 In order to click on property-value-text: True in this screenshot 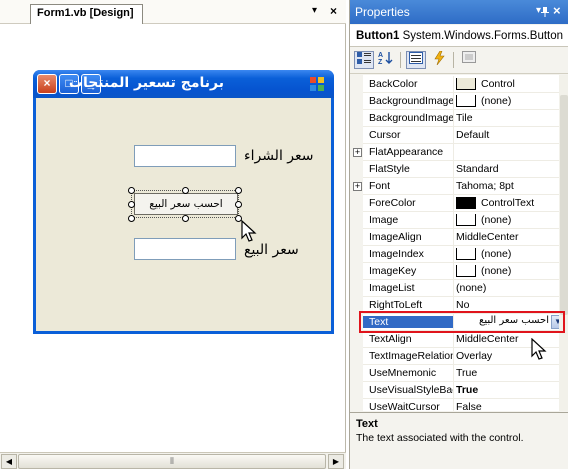, I will do `click(467, 390)`.